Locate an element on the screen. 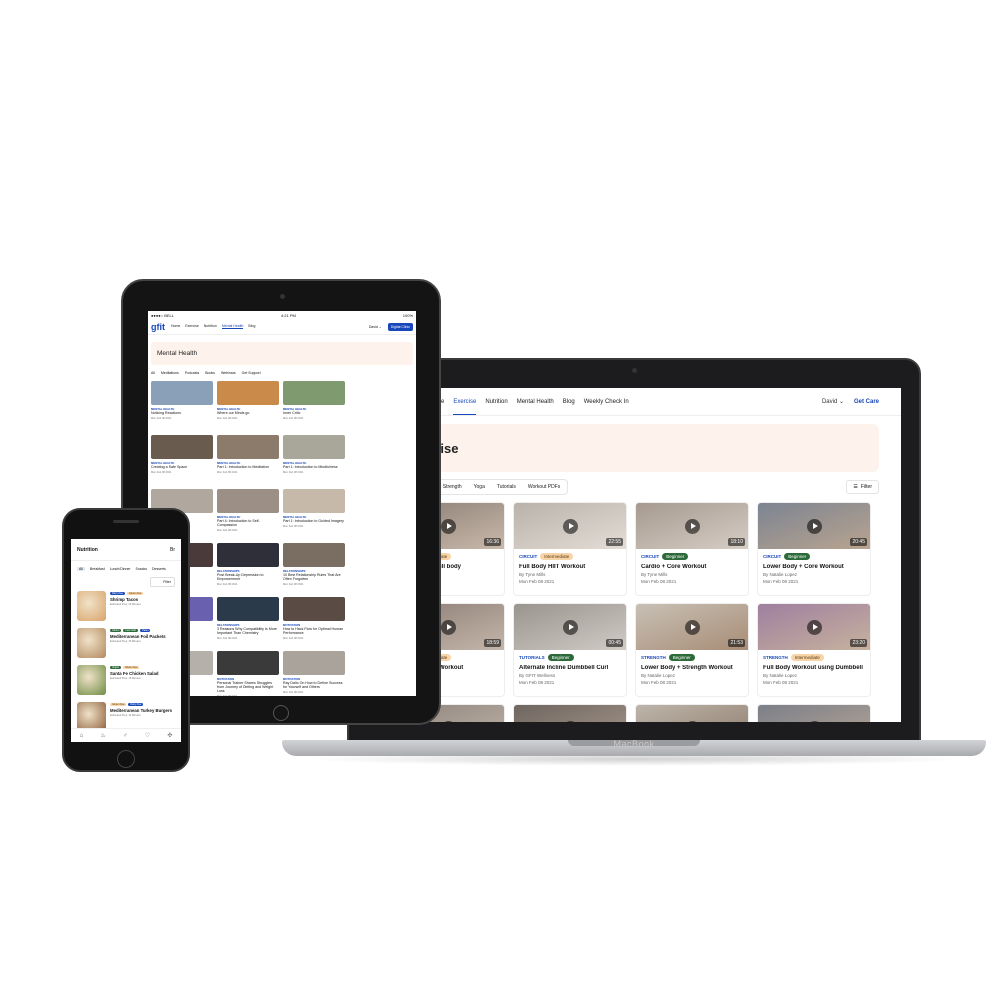  phone-tab-all: All is located at coordinates (81, 569).